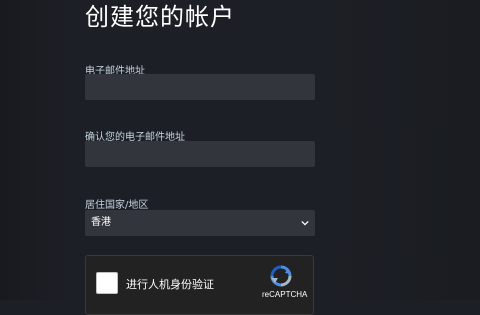 The height and width of the screenshot is (315, 480). I want to click on confirm-email-field, so click(200, 154).